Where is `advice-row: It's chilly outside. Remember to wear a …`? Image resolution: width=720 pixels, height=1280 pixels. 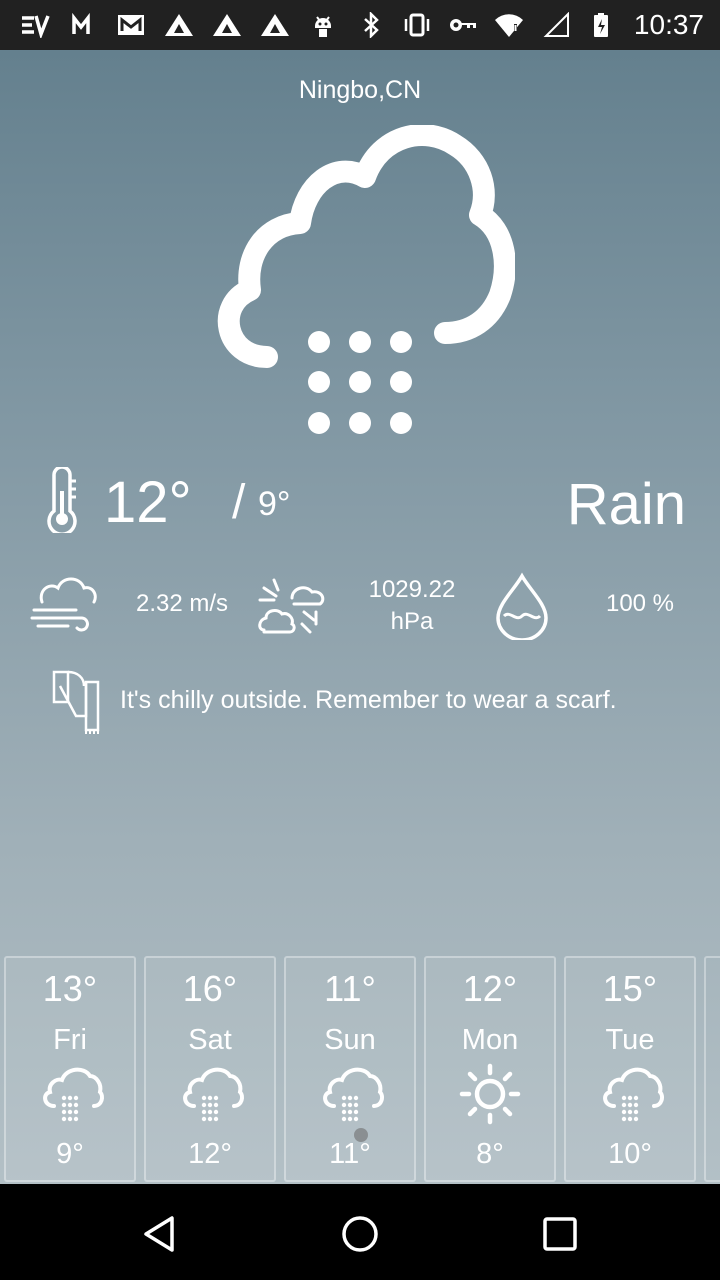
advice-row: It's chilly outside. Remember to wear a … is located at coordinates (373, 703).